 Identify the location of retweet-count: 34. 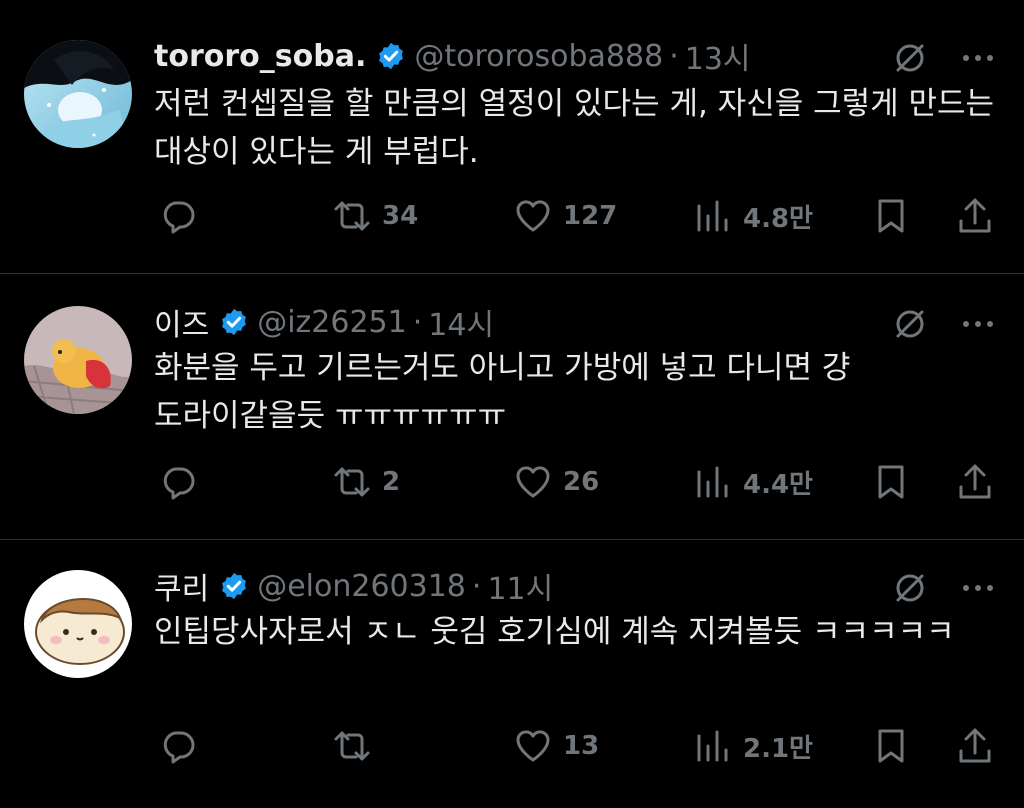
(400, 216).